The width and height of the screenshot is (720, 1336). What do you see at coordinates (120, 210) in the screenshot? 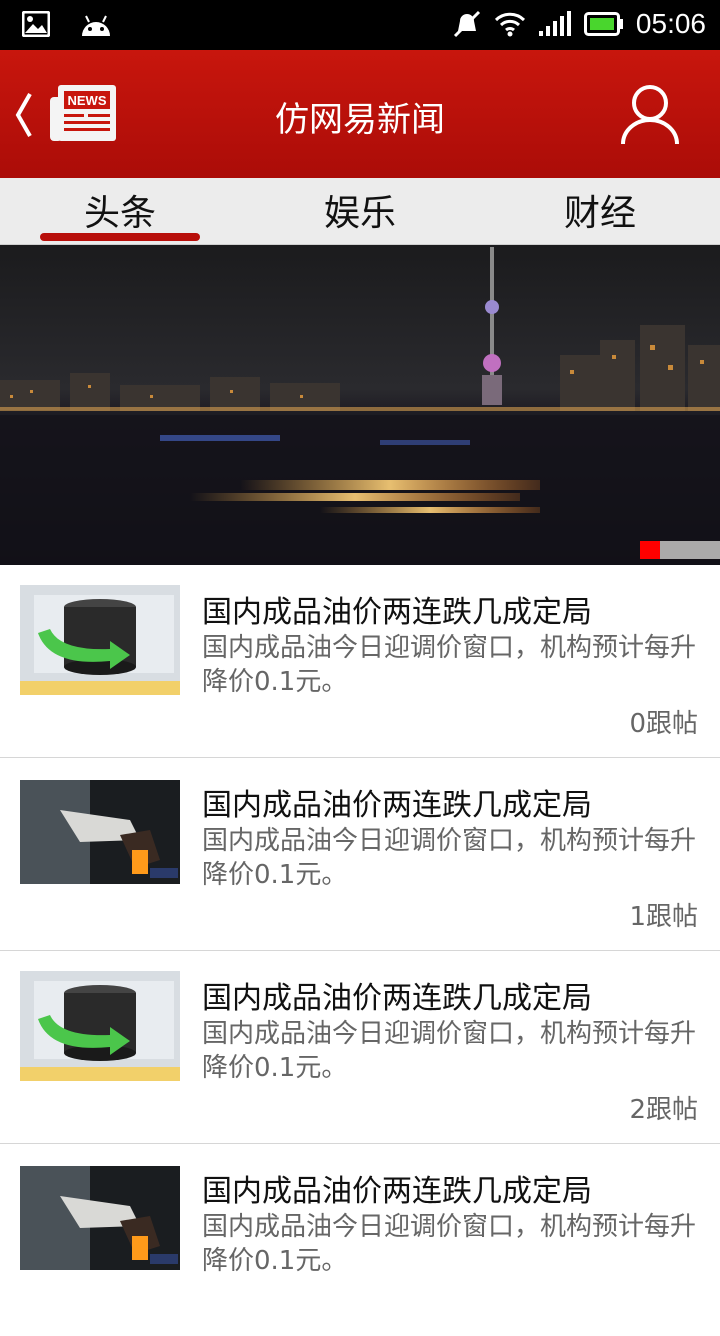
I see `tab-headlines: 头条` at bounding box center [120, 210].